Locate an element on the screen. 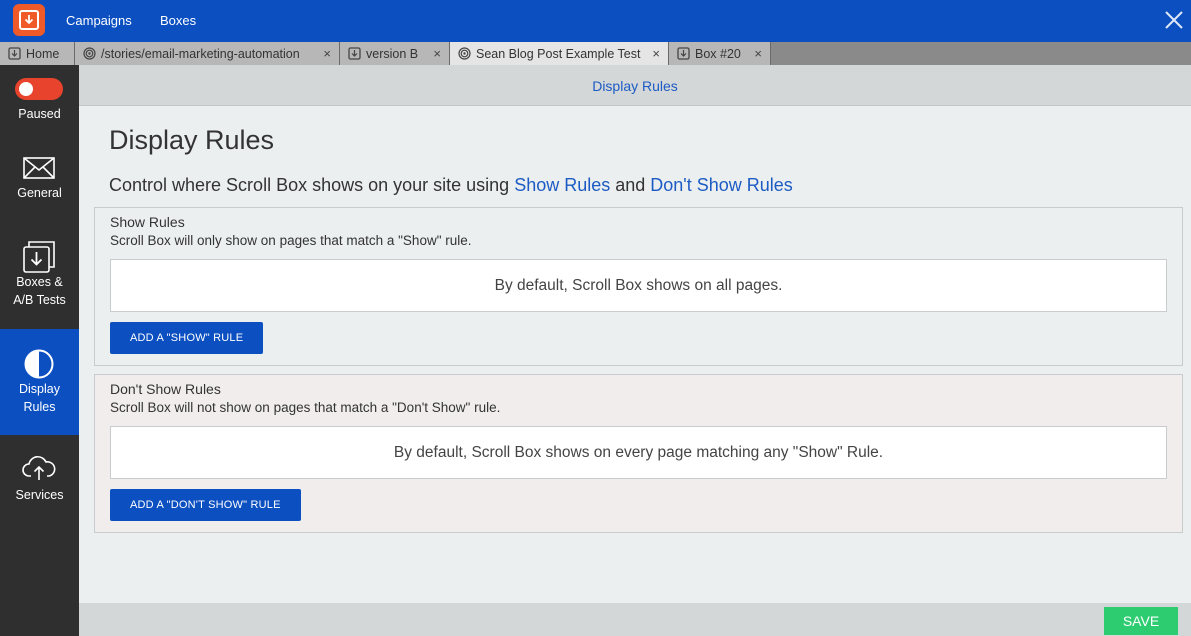 The image size is (1191, 636). intro-and: and is located at coordinates (630, 185).